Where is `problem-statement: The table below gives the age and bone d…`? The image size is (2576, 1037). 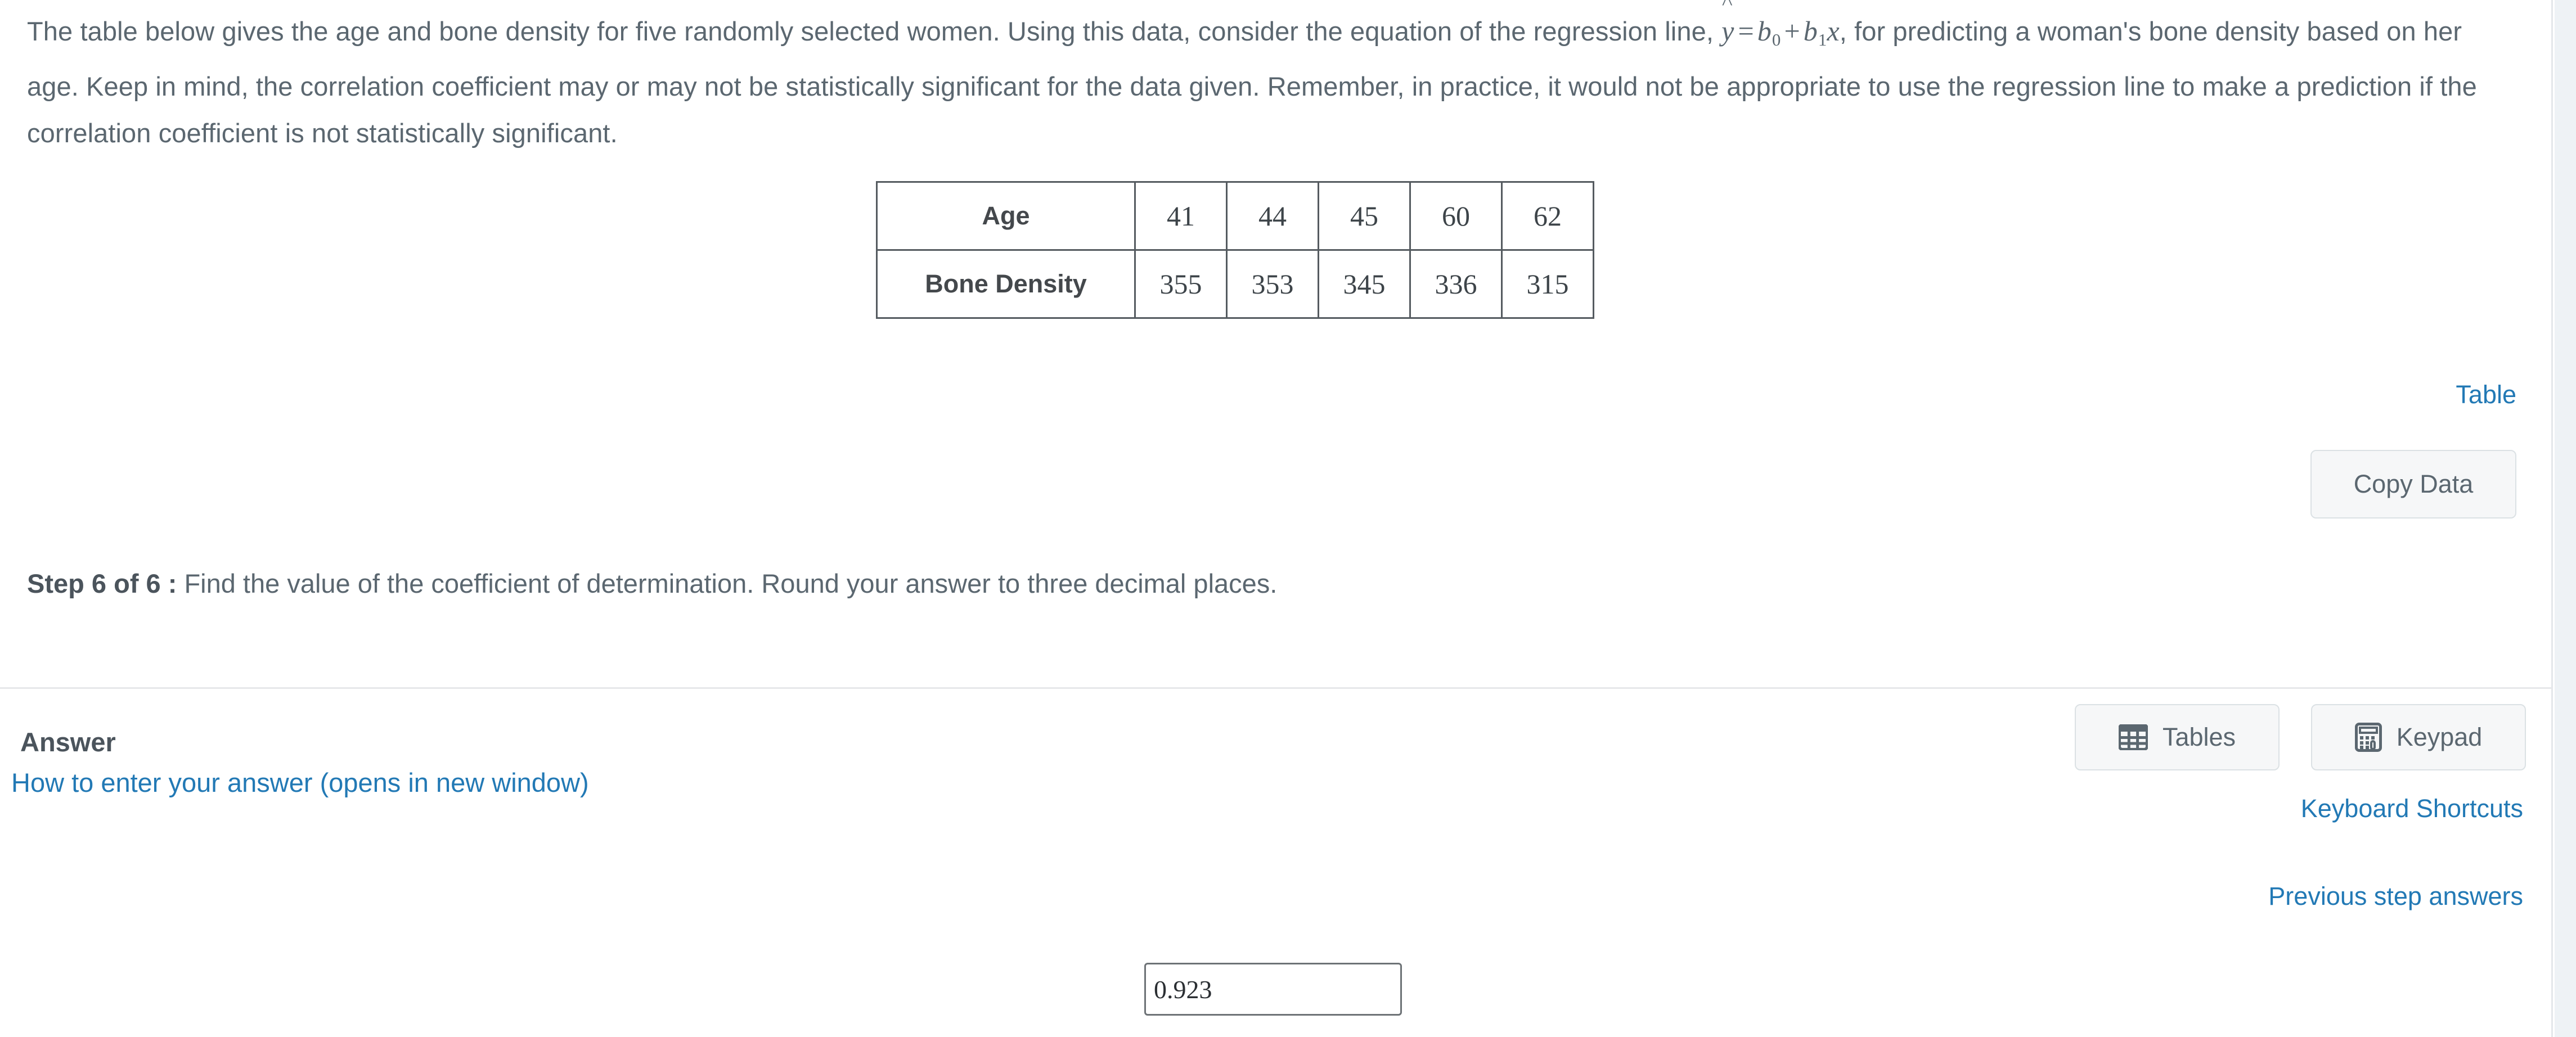
problem-statement: The table below gives the age and bone d… is located at coordinates (1273, 78).